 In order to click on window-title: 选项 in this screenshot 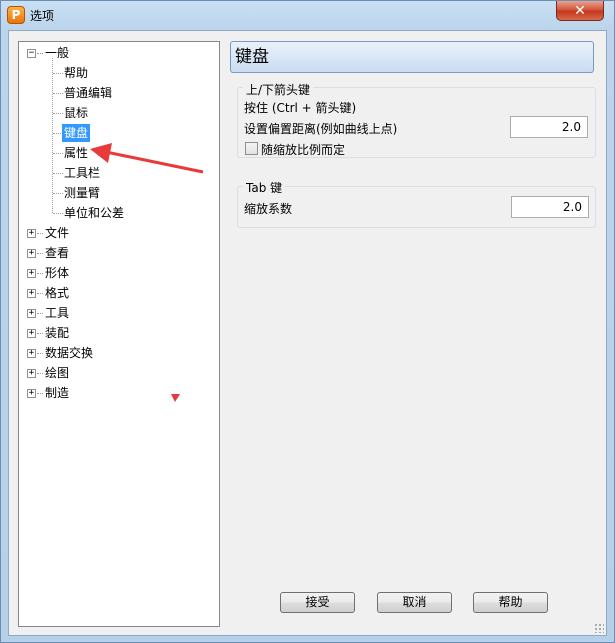, I will do `click(42, 16)`.